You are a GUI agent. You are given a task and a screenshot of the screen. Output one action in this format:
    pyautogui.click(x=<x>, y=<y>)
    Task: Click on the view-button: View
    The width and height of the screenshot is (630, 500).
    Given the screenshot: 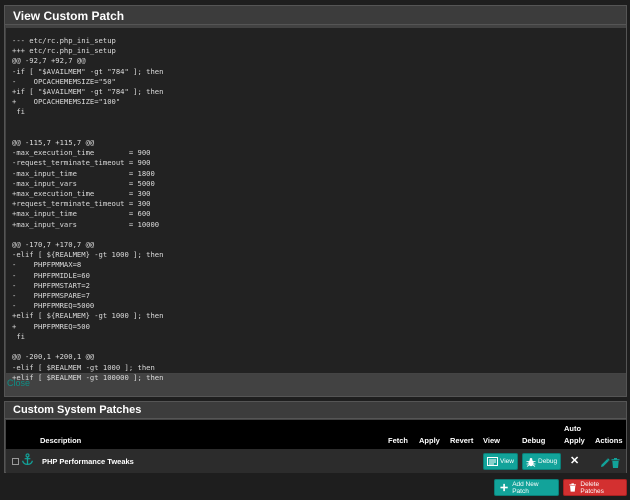 What is the action you would take?
    pyautogui.click(x=500, y=461)
    